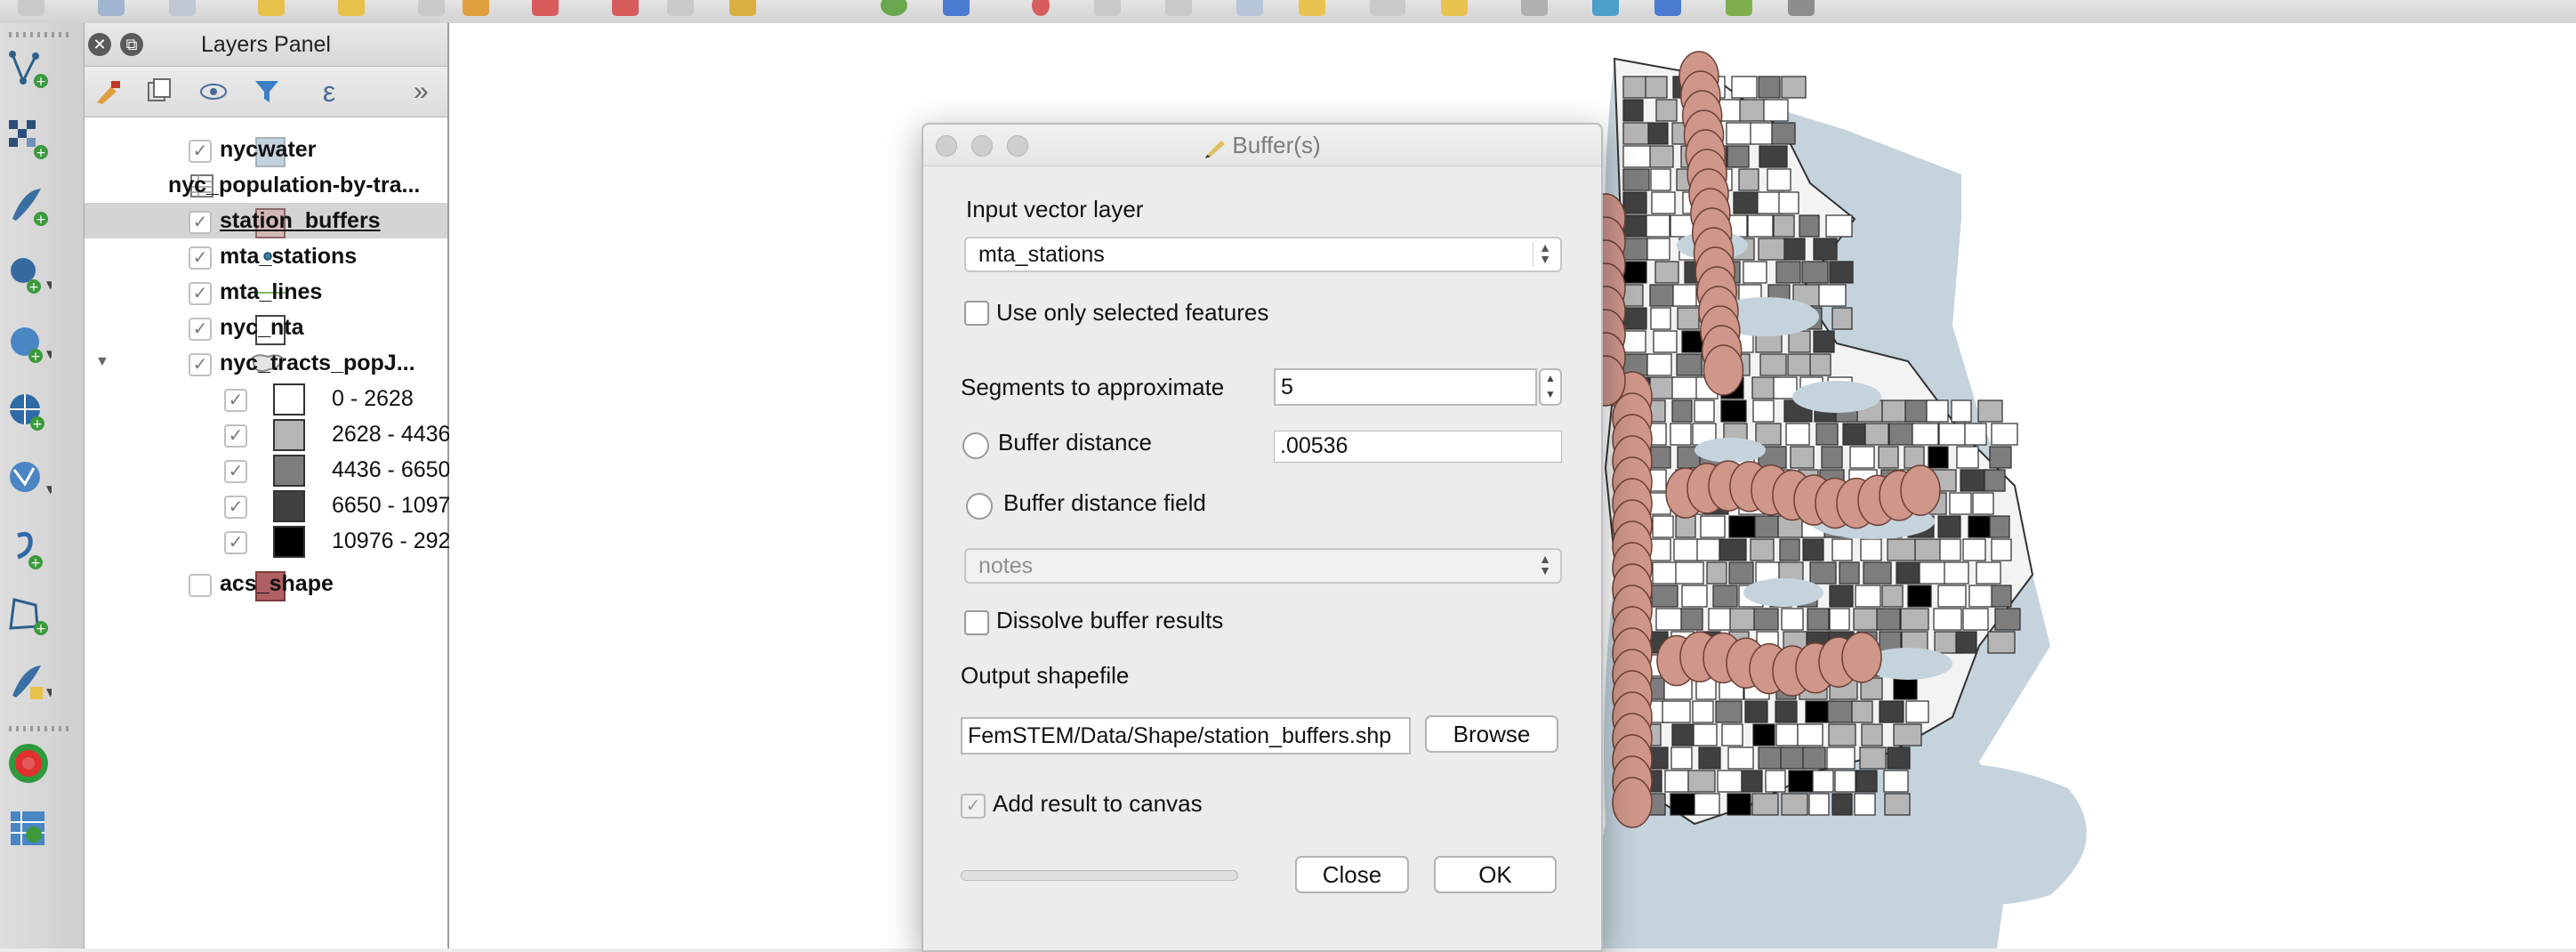 The width and height of the screenshot is (2576, 952). Describe the element at coordinates (28, 683) in the screenshot. I see `new-spatialite-layer-icon: ▼` at that location.